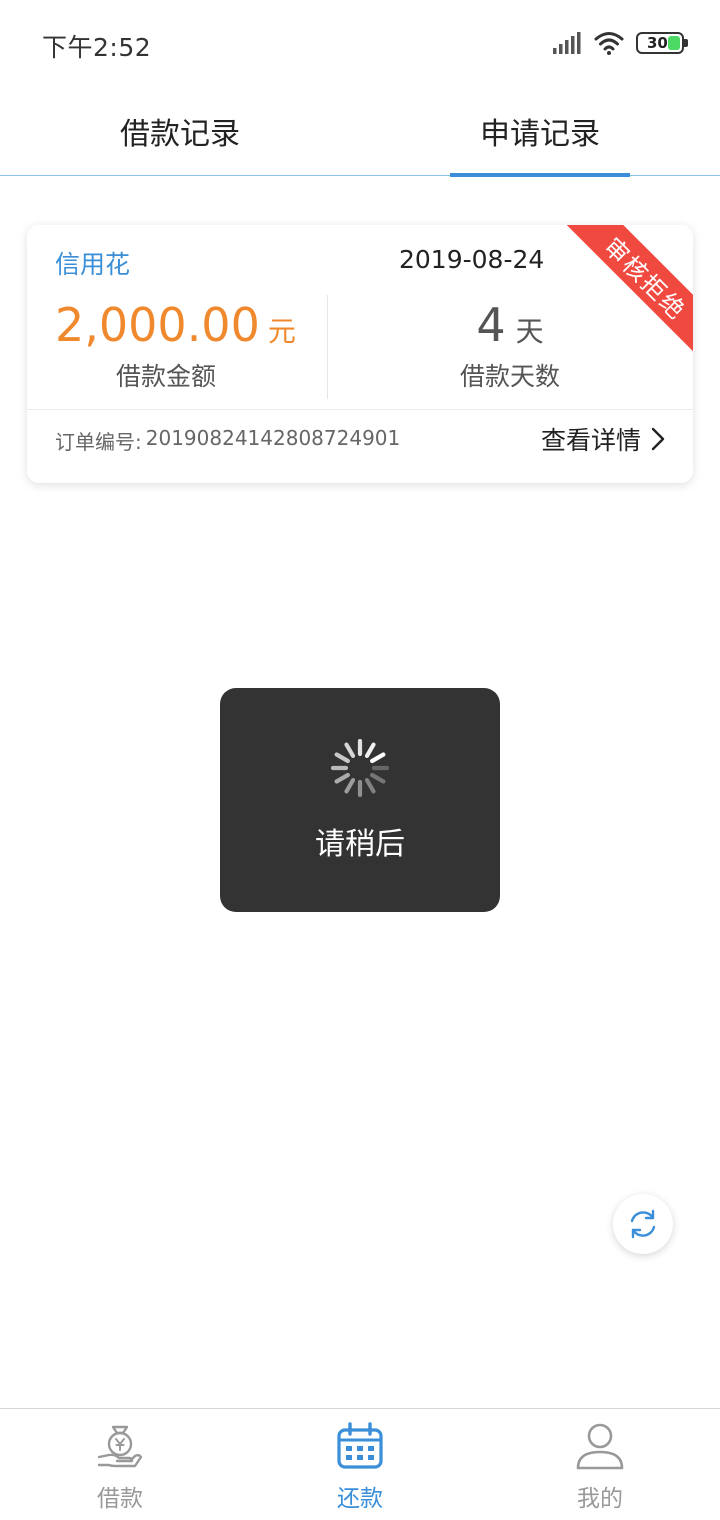  I want to click on loan-days-label: 借款天数, so click(509, 376).